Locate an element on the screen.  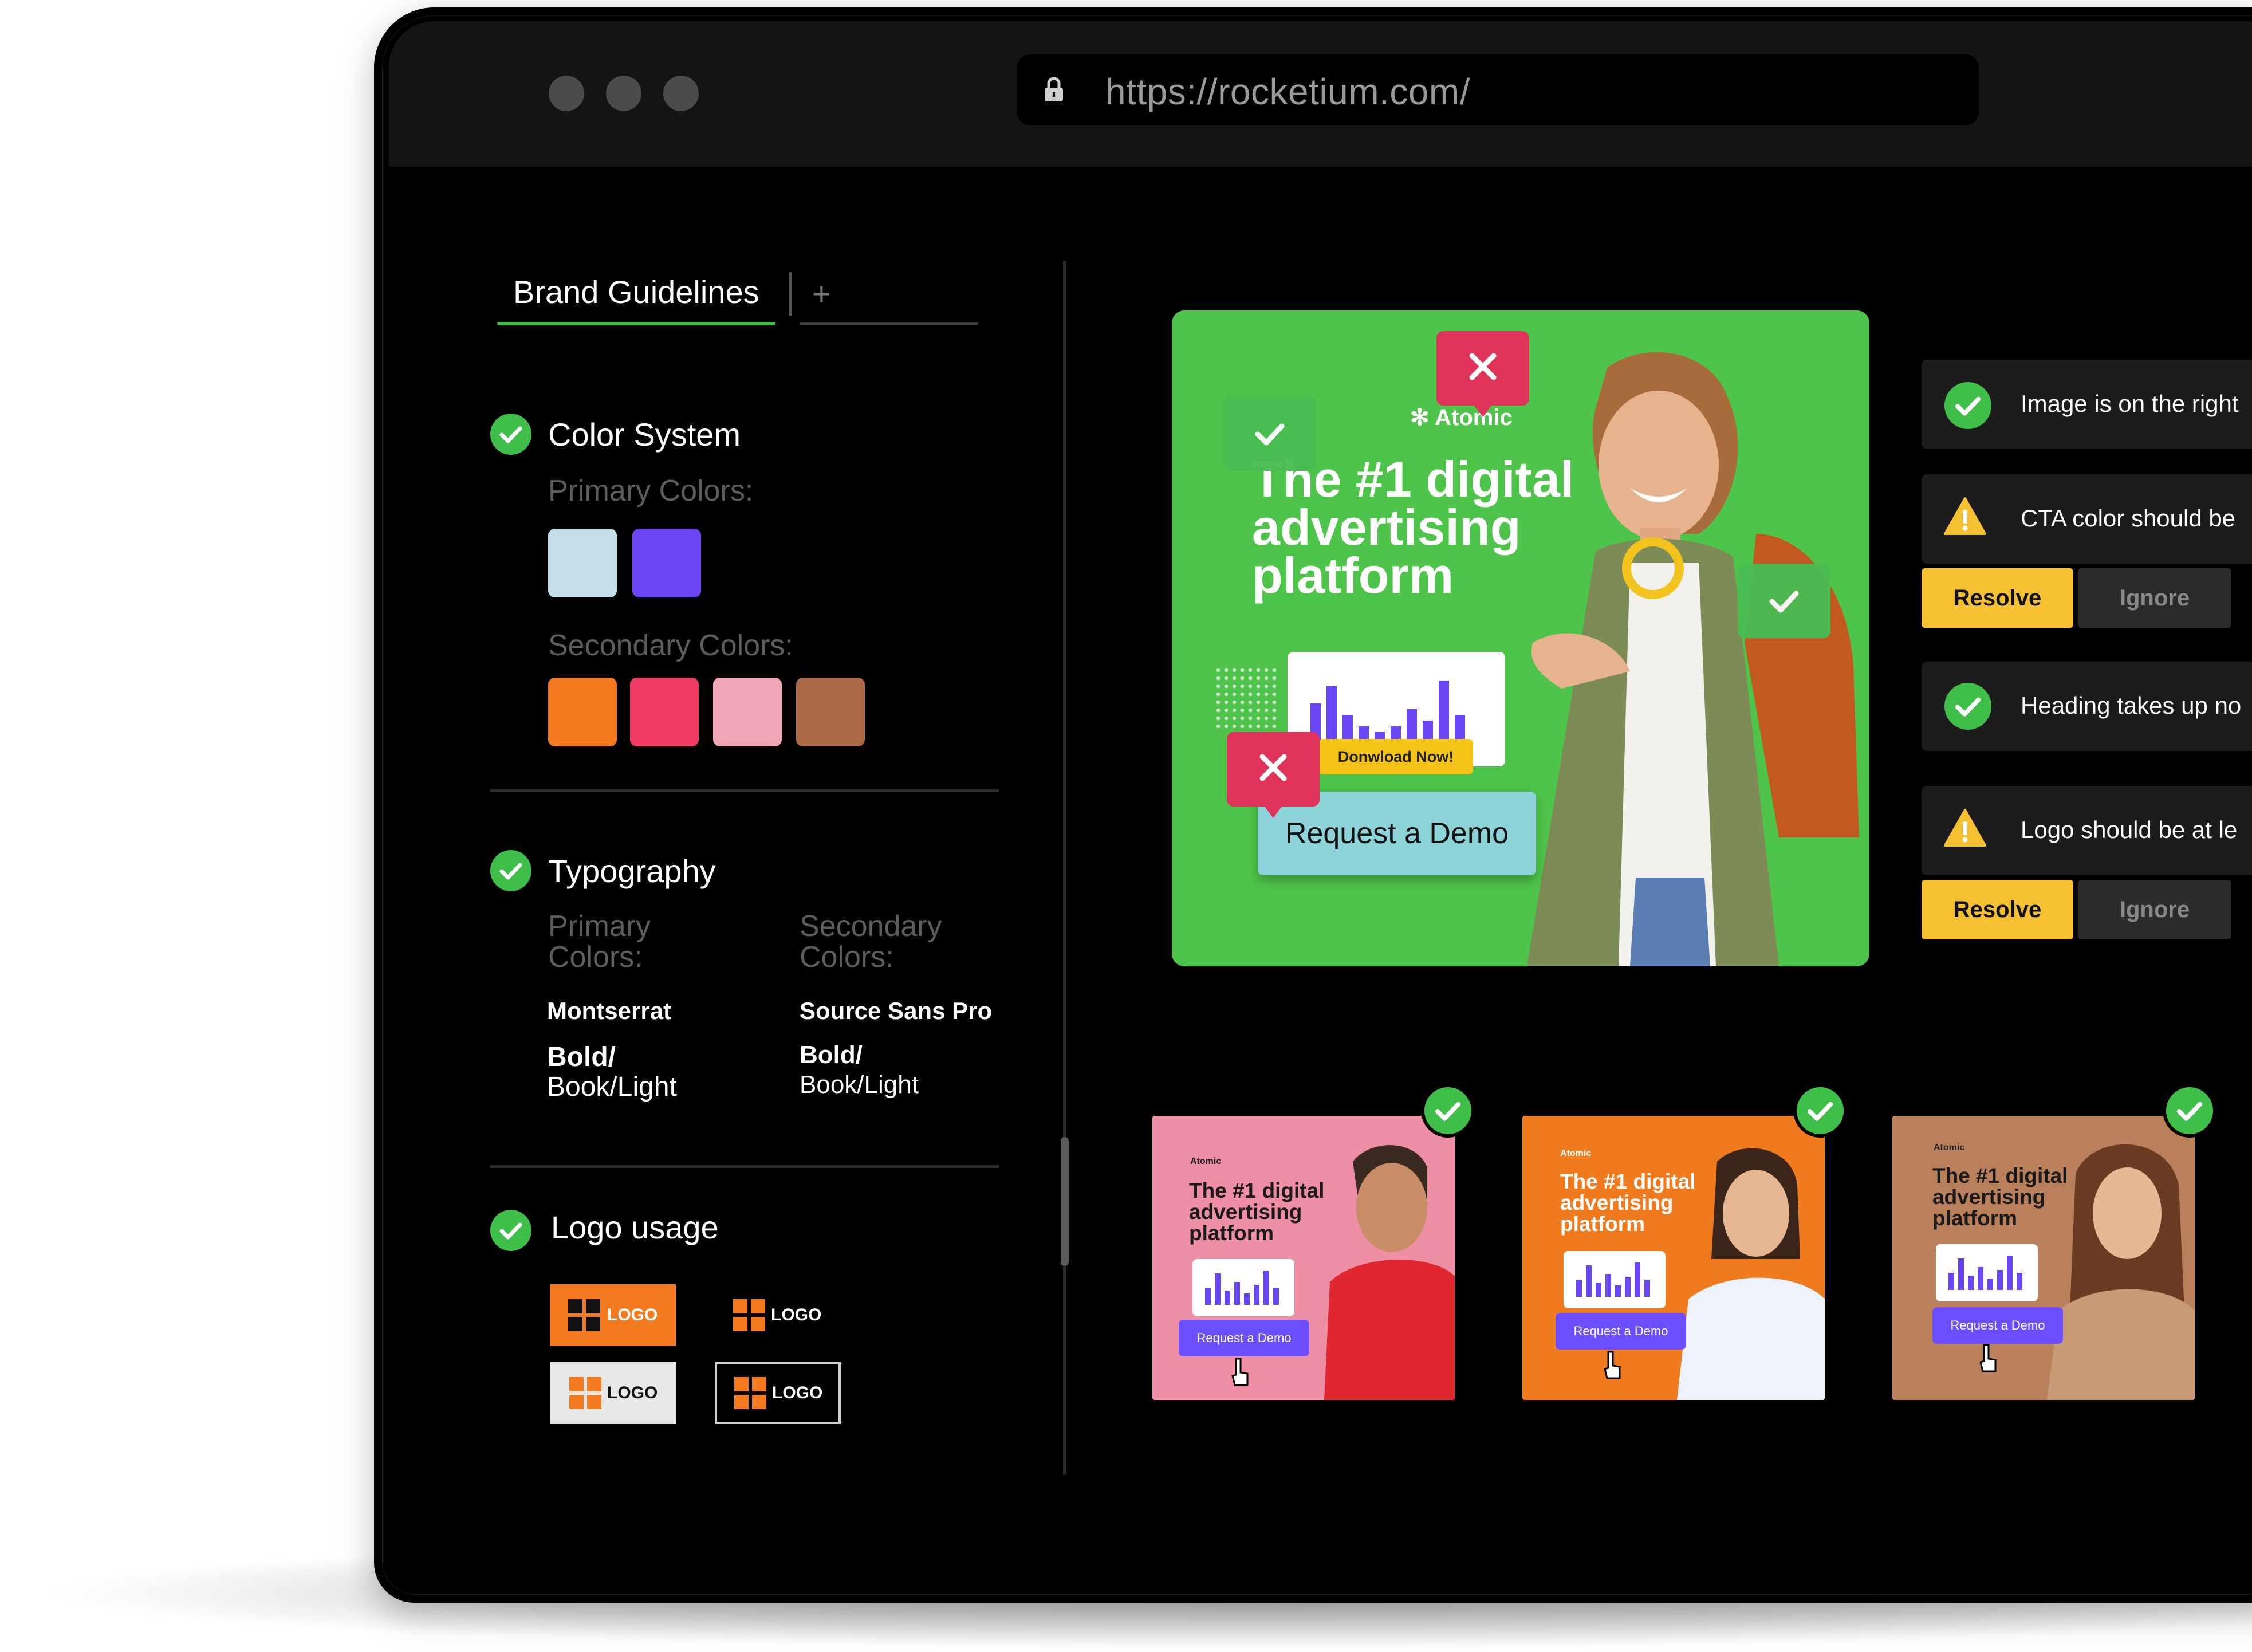
atom-icon: ✻ is located at coordinates (1422, 417).